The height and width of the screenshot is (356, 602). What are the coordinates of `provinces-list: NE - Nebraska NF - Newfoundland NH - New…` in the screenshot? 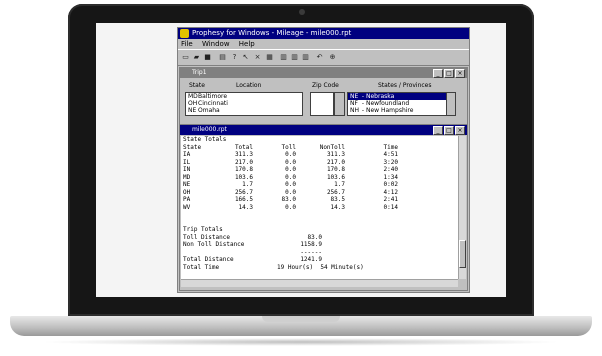 It's located at (397, 104).